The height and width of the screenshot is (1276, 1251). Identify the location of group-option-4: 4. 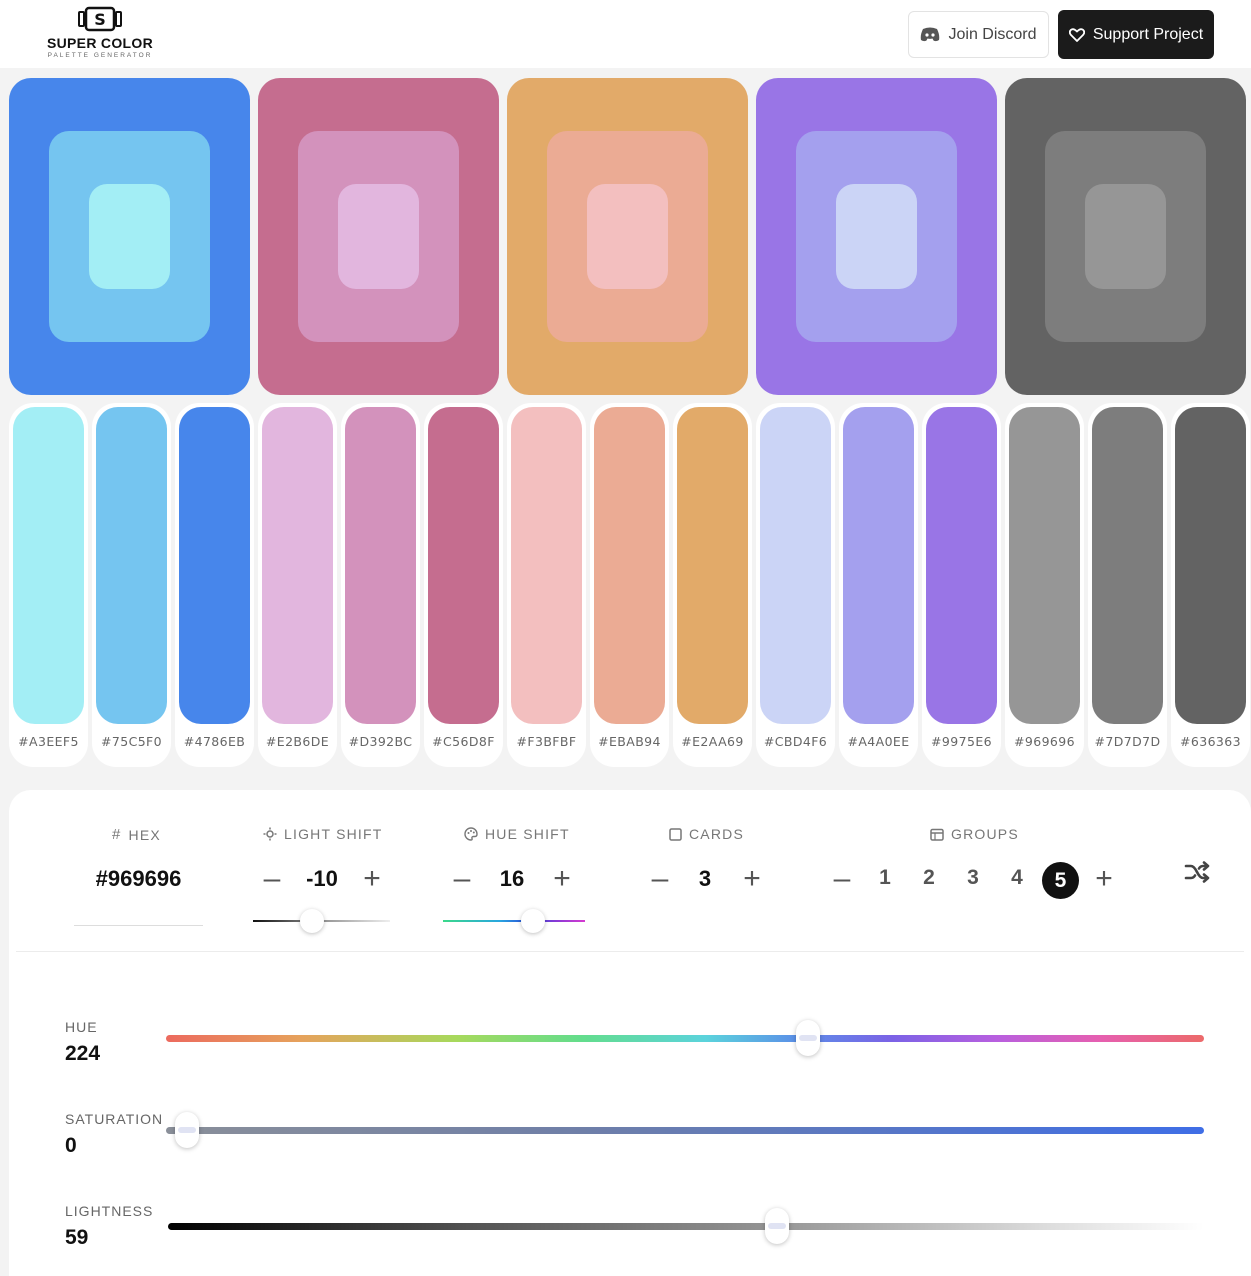
(1017, 878).